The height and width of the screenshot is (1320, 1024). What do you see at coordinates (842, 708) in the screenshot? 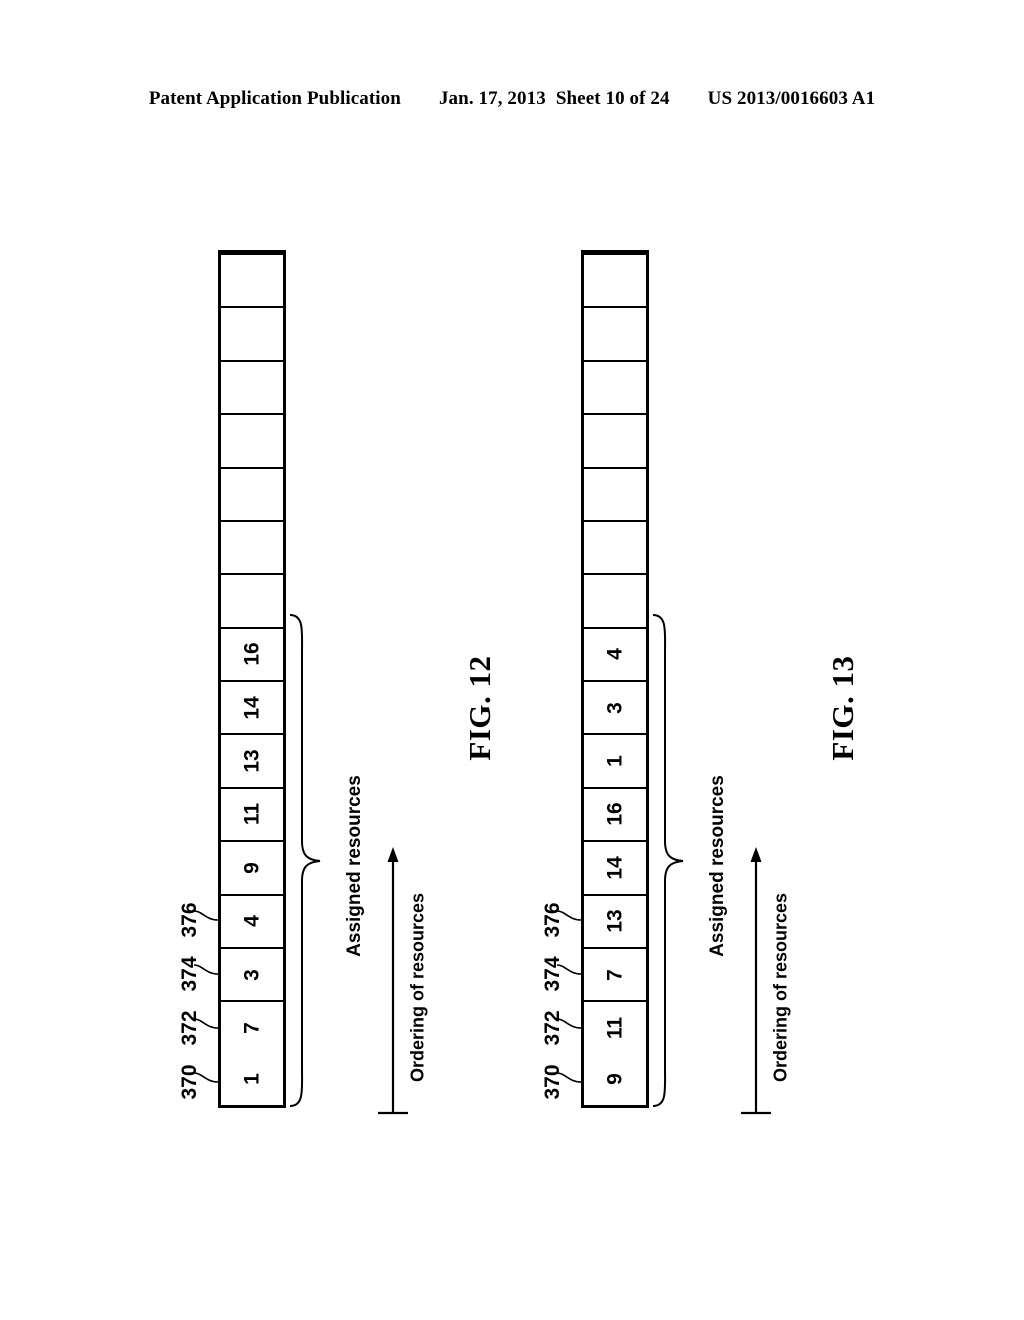
I see `figure-caption: FIG. 13` at bounding box center [842, 708].